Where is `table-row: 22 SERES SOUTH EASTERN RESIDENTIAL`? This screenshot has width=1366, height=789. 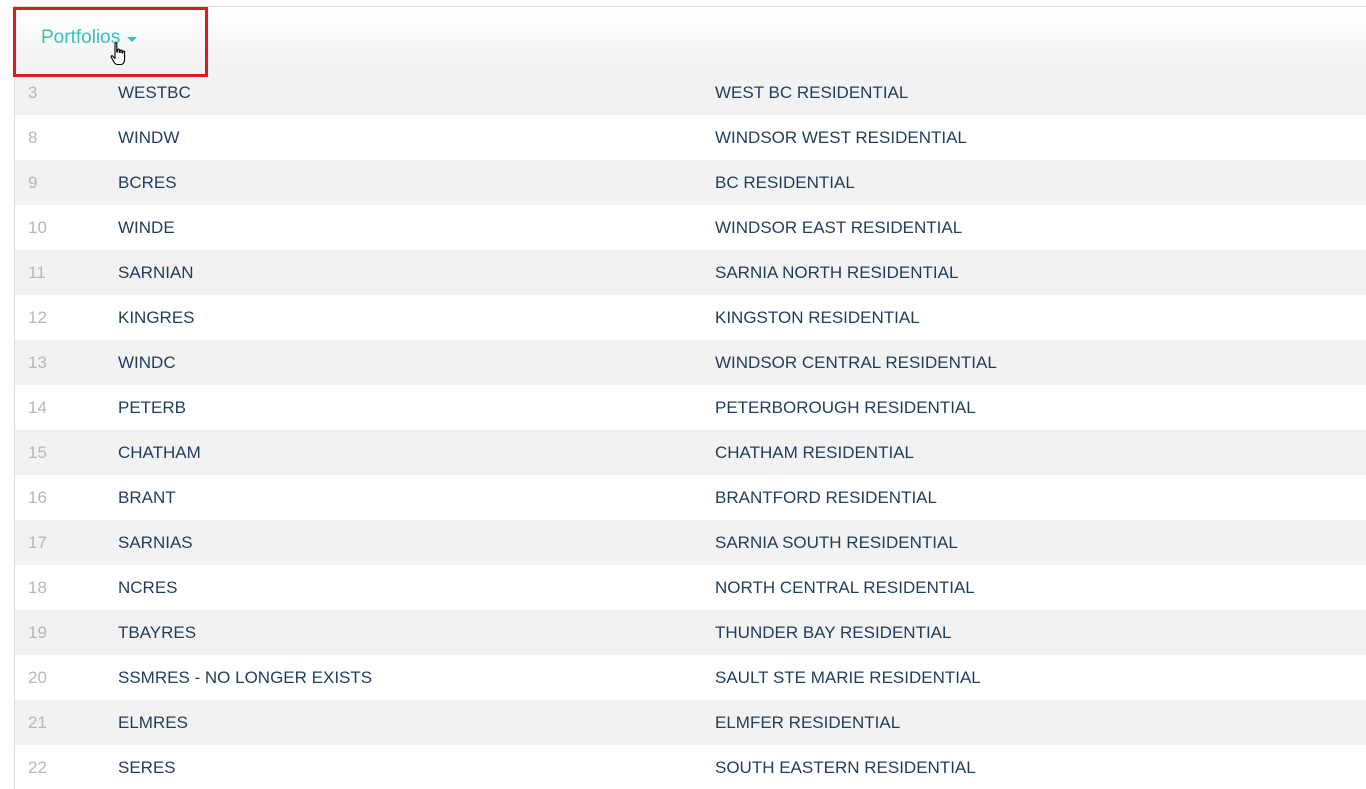 table-row: 22 SERES SOUTH EASTERN RESIDENTIAL is located at coordinates (690, 767).